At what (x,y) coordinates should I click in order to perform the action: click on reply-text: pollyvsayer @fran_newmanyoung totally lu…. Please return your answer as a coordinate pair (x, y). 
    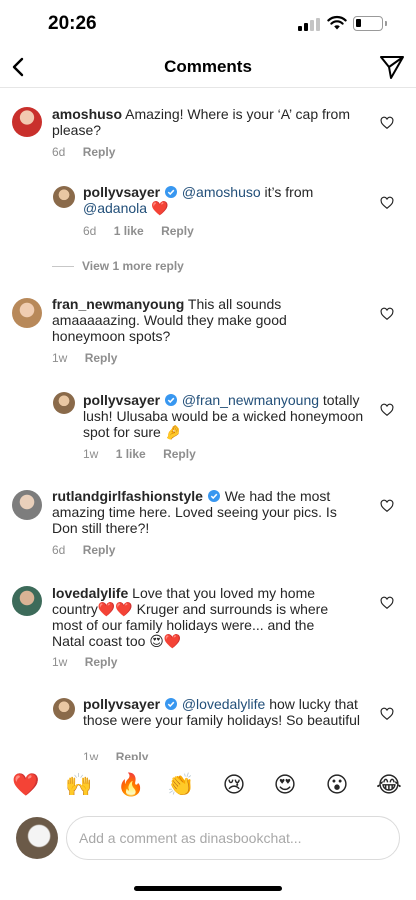
    Looking at the image, I should click on (228, 416).